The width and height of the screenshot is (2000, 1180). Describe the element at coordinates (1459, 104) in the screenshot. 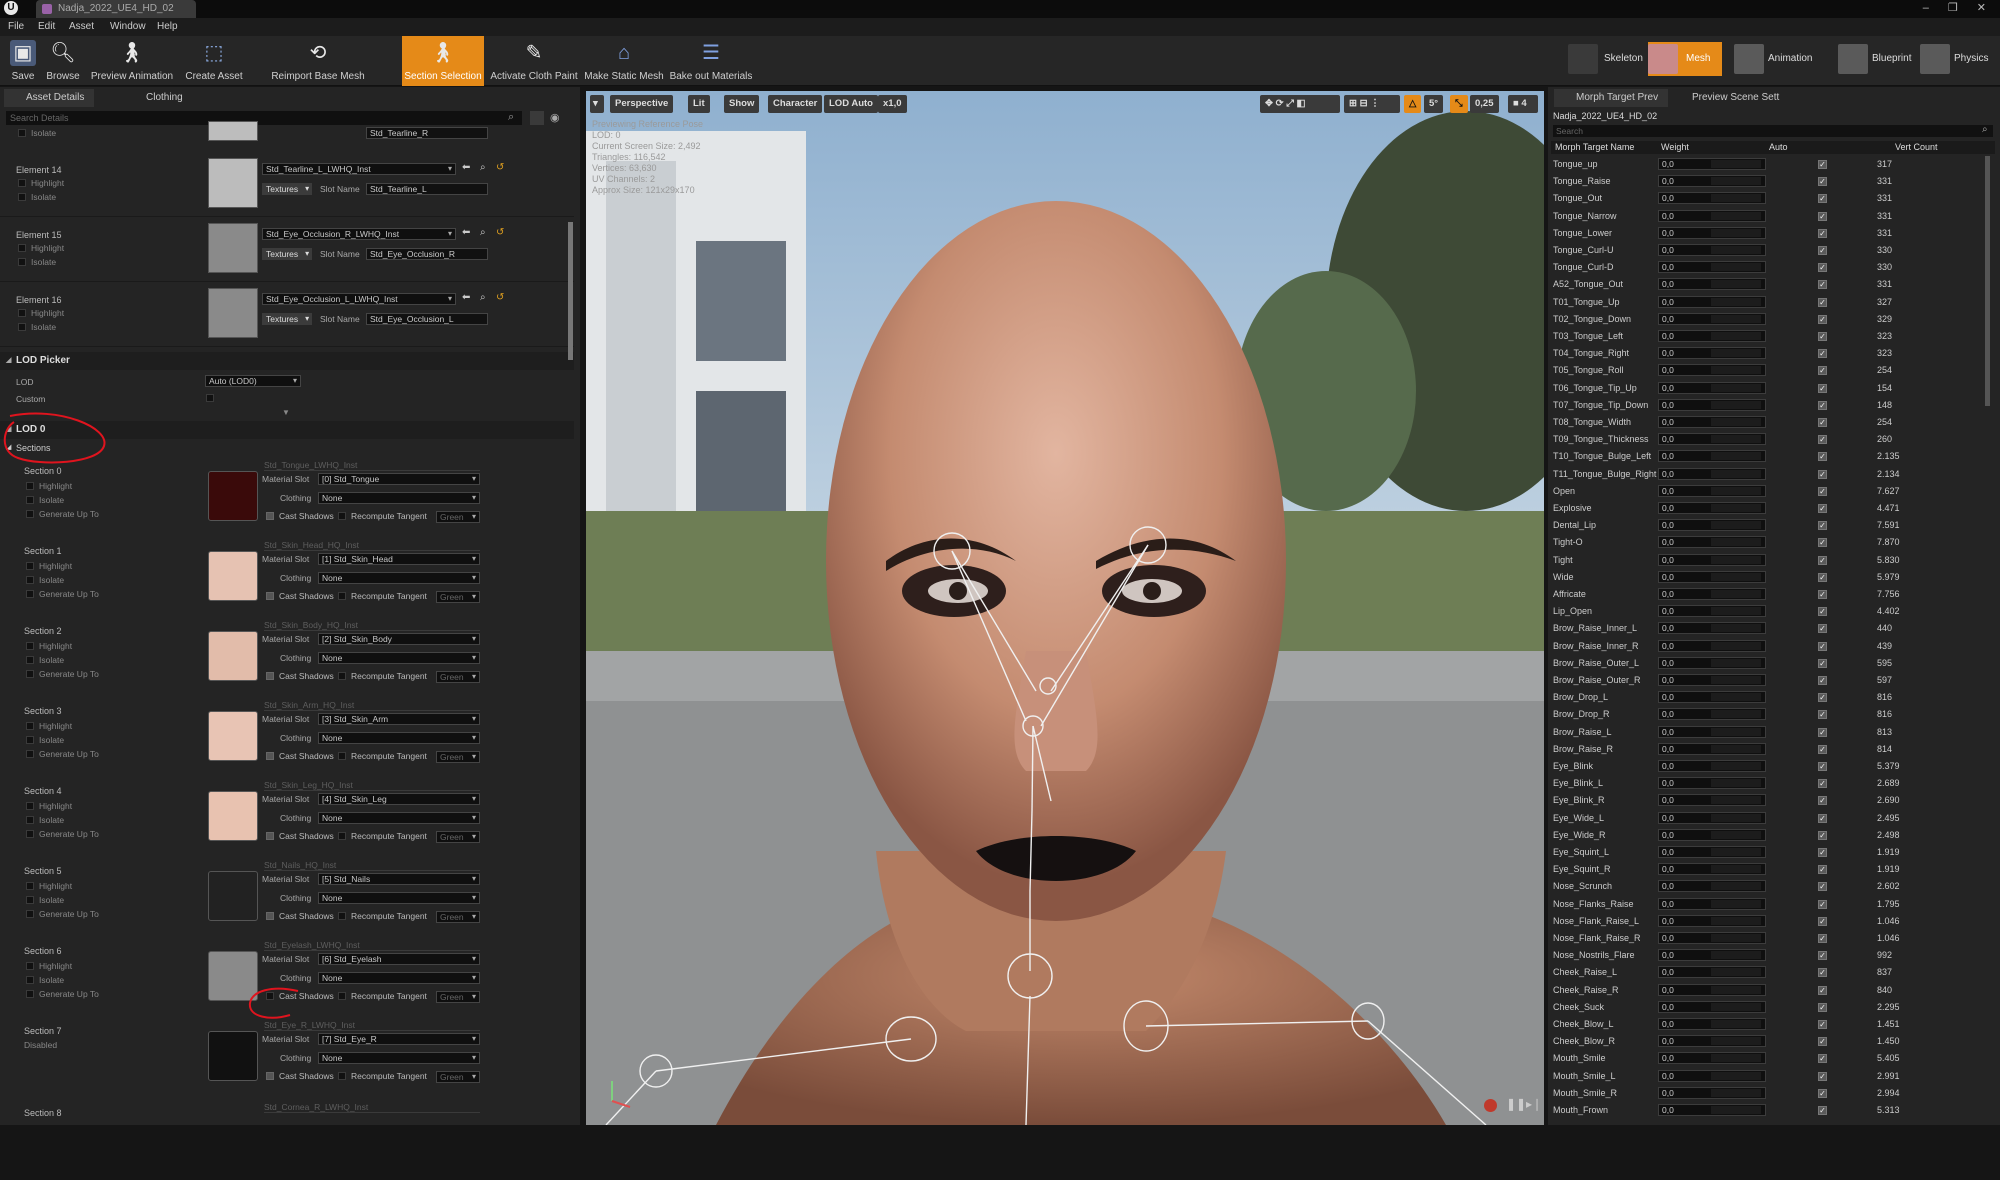

I see `scale-snap-icon: ⤡` at that location.